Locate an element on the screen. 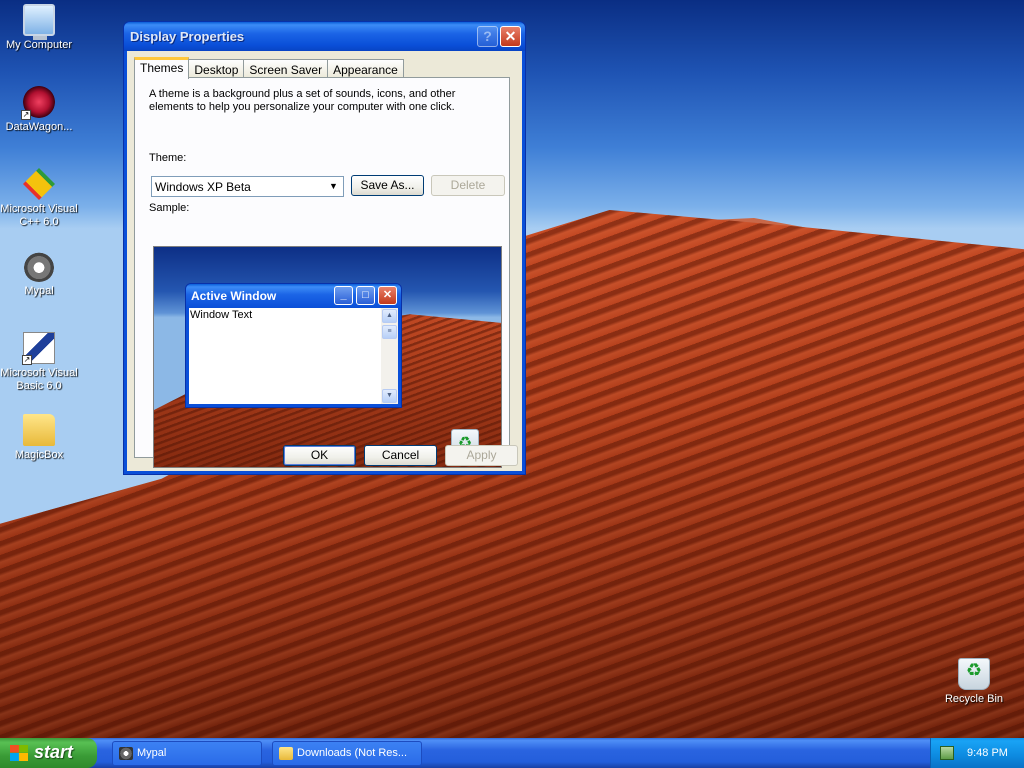  sample-label: Sample: is located at coordinates (169, 208).